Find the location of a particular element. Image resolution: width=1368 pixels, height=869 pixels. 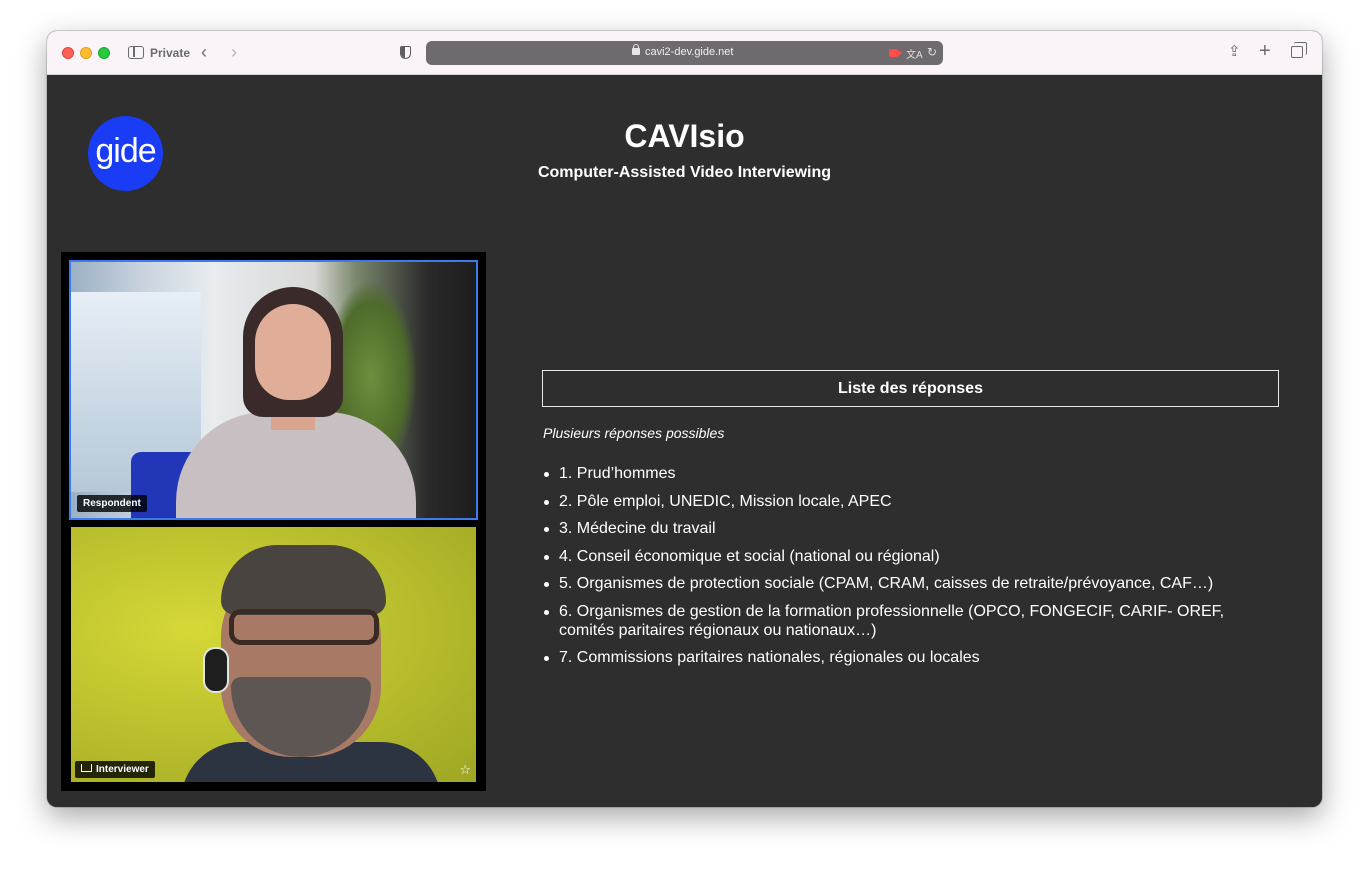

crown-icon is located at coordinates (86, 768).